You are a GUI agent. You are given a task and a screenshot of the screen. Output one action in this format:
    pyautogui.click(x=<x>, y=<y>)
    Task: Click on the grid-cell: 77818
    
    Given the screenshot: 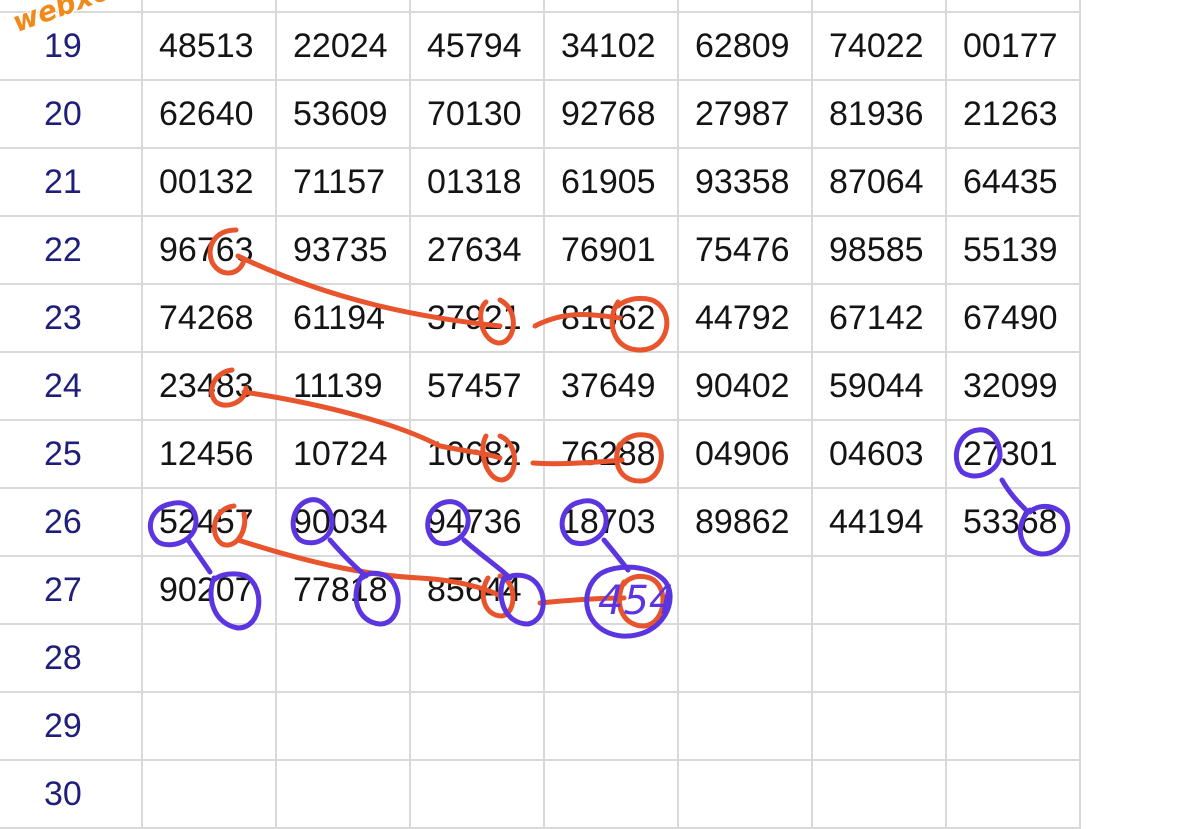 What is the action you would take?
    pyautogui.click(x=343, y=590)
    